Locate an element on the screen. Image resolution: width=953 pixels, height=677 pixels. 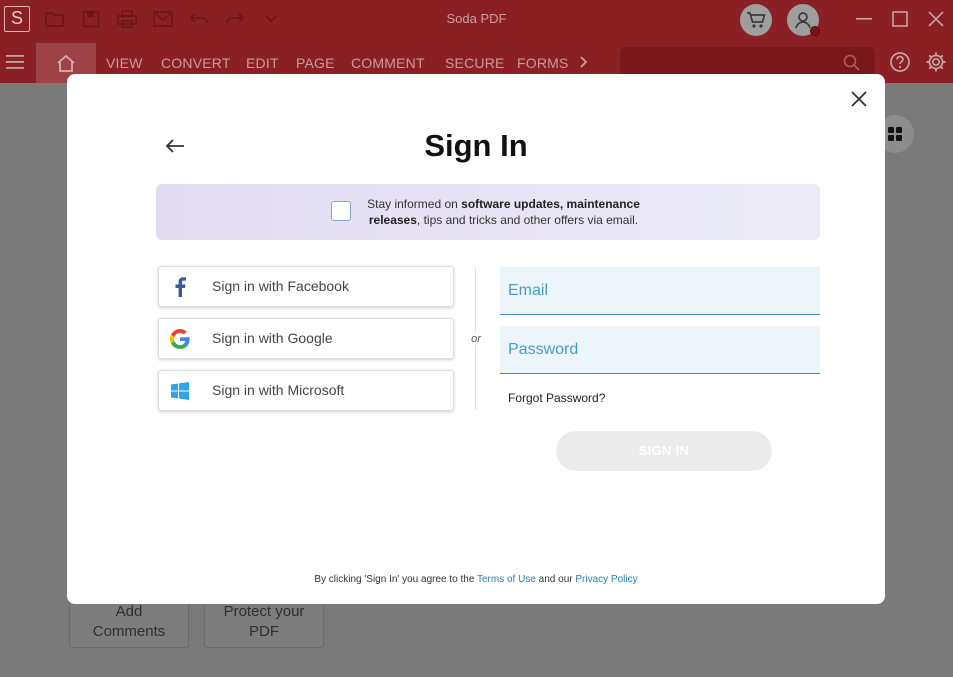
tab-forms: FORMS is located at coordinates (543, 63).